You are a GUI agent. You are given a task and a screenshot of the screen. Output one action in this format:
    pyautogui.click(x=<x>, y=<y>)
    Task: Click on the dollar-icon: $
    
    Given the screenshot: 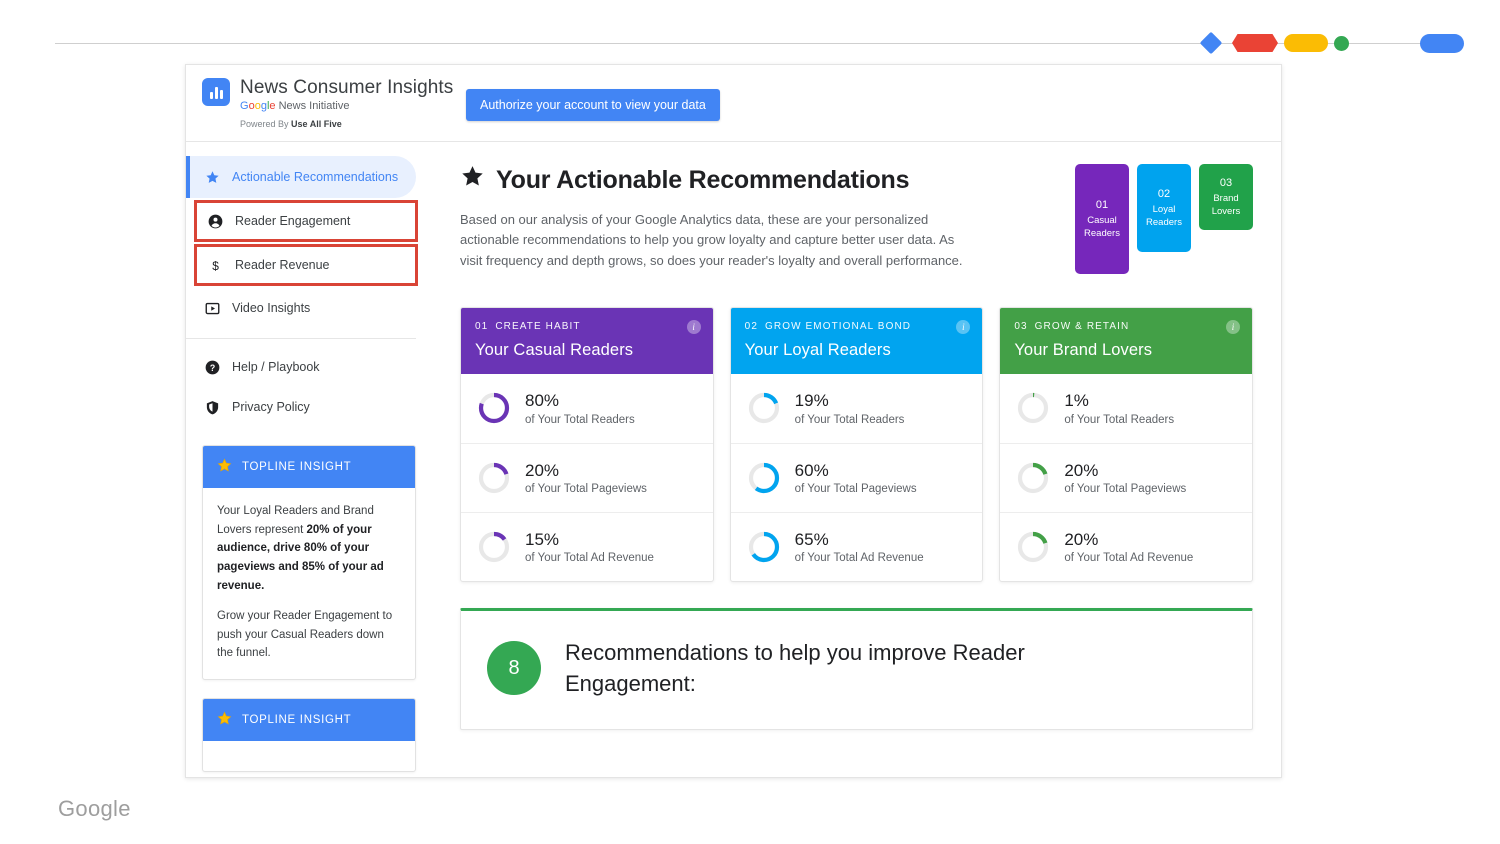 What is the action you would take?
    pyautogui.click(x=215, y=265)
    